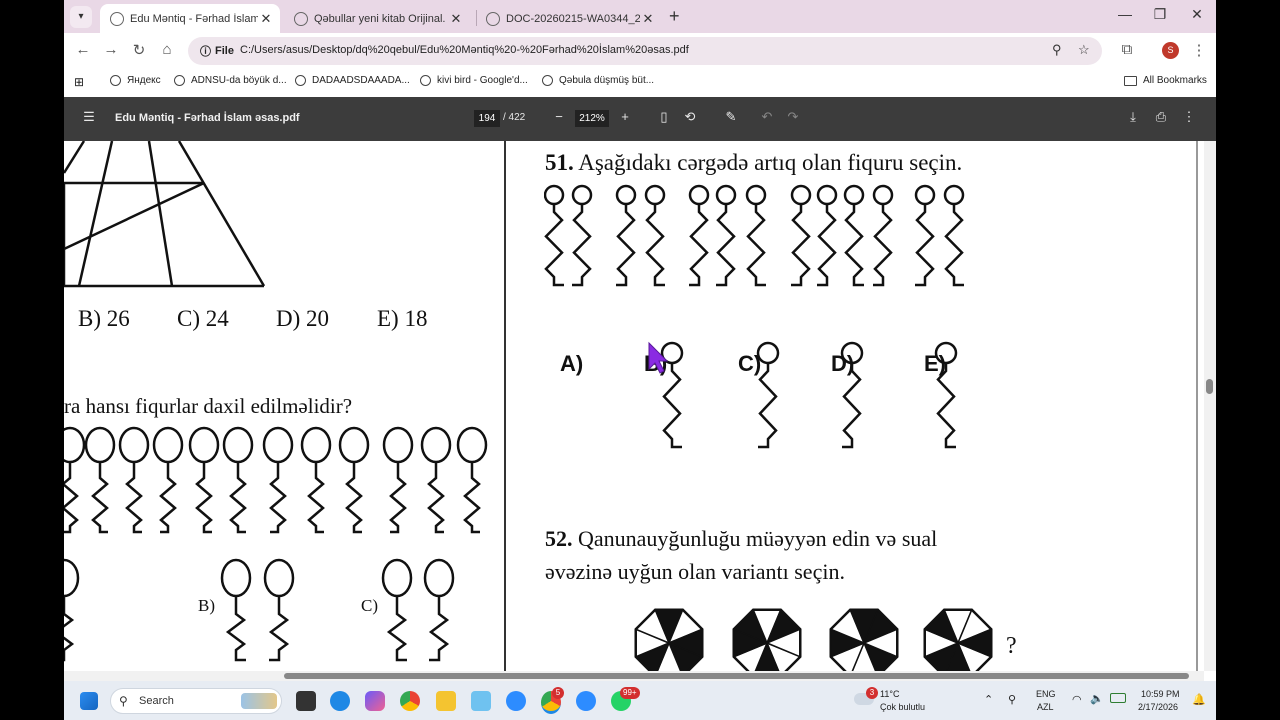 The width and height of the screenshot is (1280, 720). I want to click on weather-widget: 3 11°C Çok bulutlu, so click(909, 701).